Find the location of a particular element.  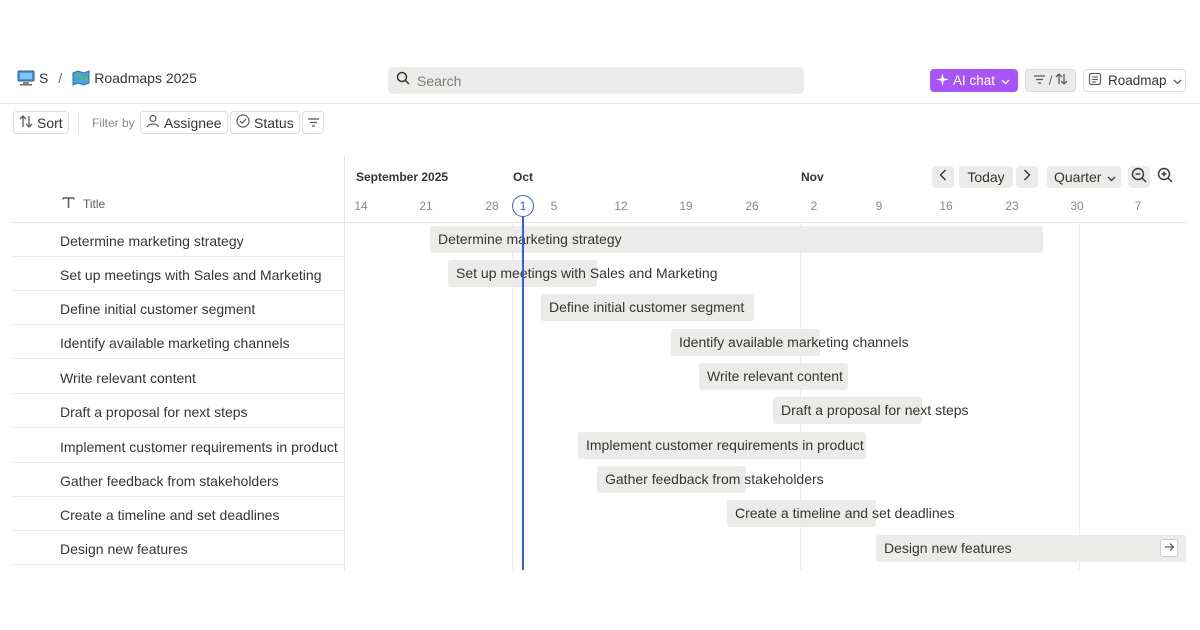

table-row: Determine marketing strategy is located at coordinates (178, 240).